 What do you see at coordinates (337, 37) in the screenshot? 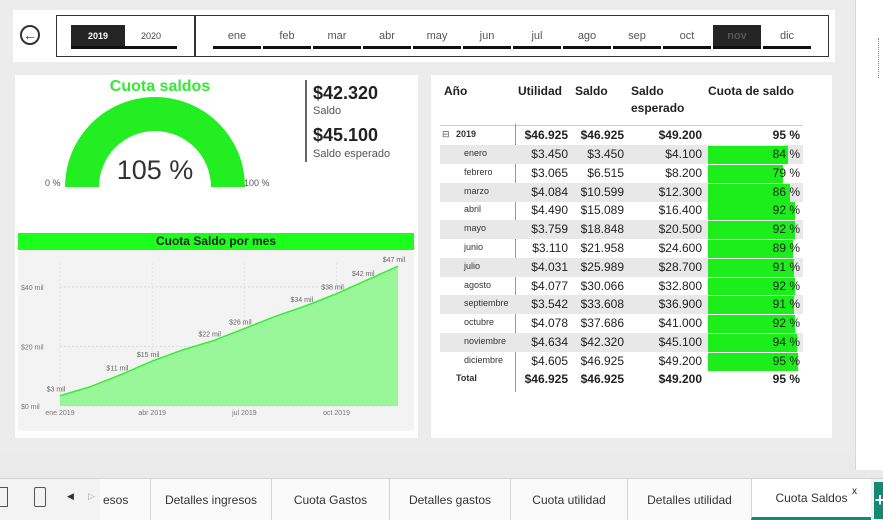
I see `month-chip-mar: mar` at bounding box center [337, 37].